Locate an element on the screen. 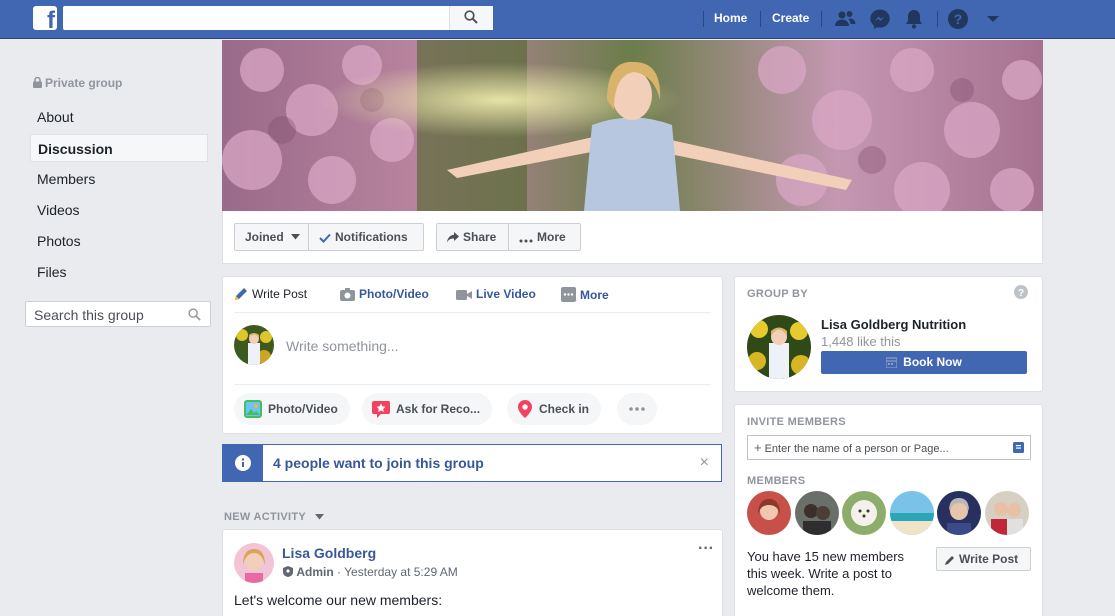 Image resolution: width=1115 pixels, height=616 pixels. write-post-button: Write Post is located at coordinates (983, 559).